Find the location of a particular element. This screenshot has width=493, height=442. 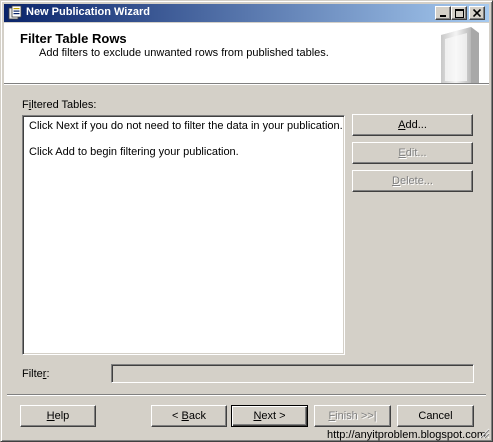

close-icon is located at coordinates (477, 13).